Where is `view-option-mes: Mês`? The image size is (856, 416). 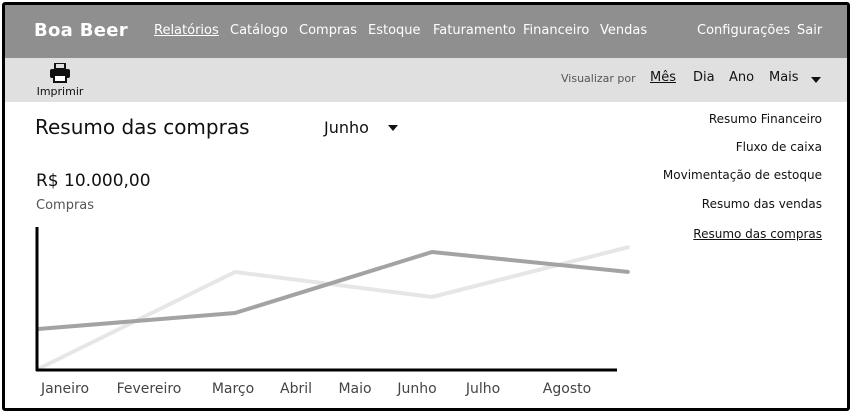
view-option-mes: Mês is located at coordinates (663, 77).